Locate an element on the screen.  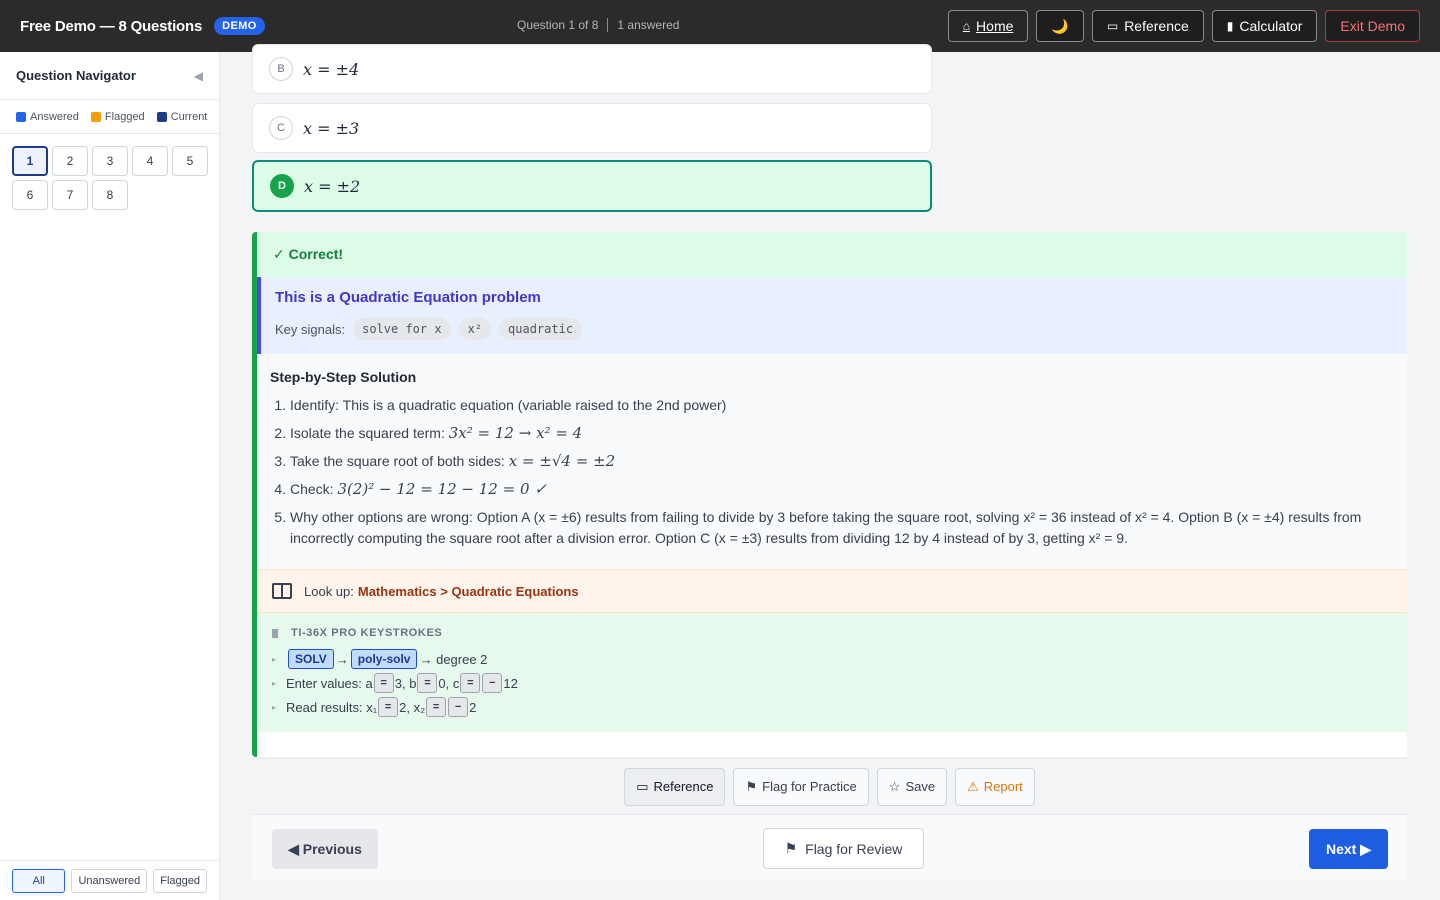
calculator-button: ▮ Calculator is located at coordinates (1264, 26).